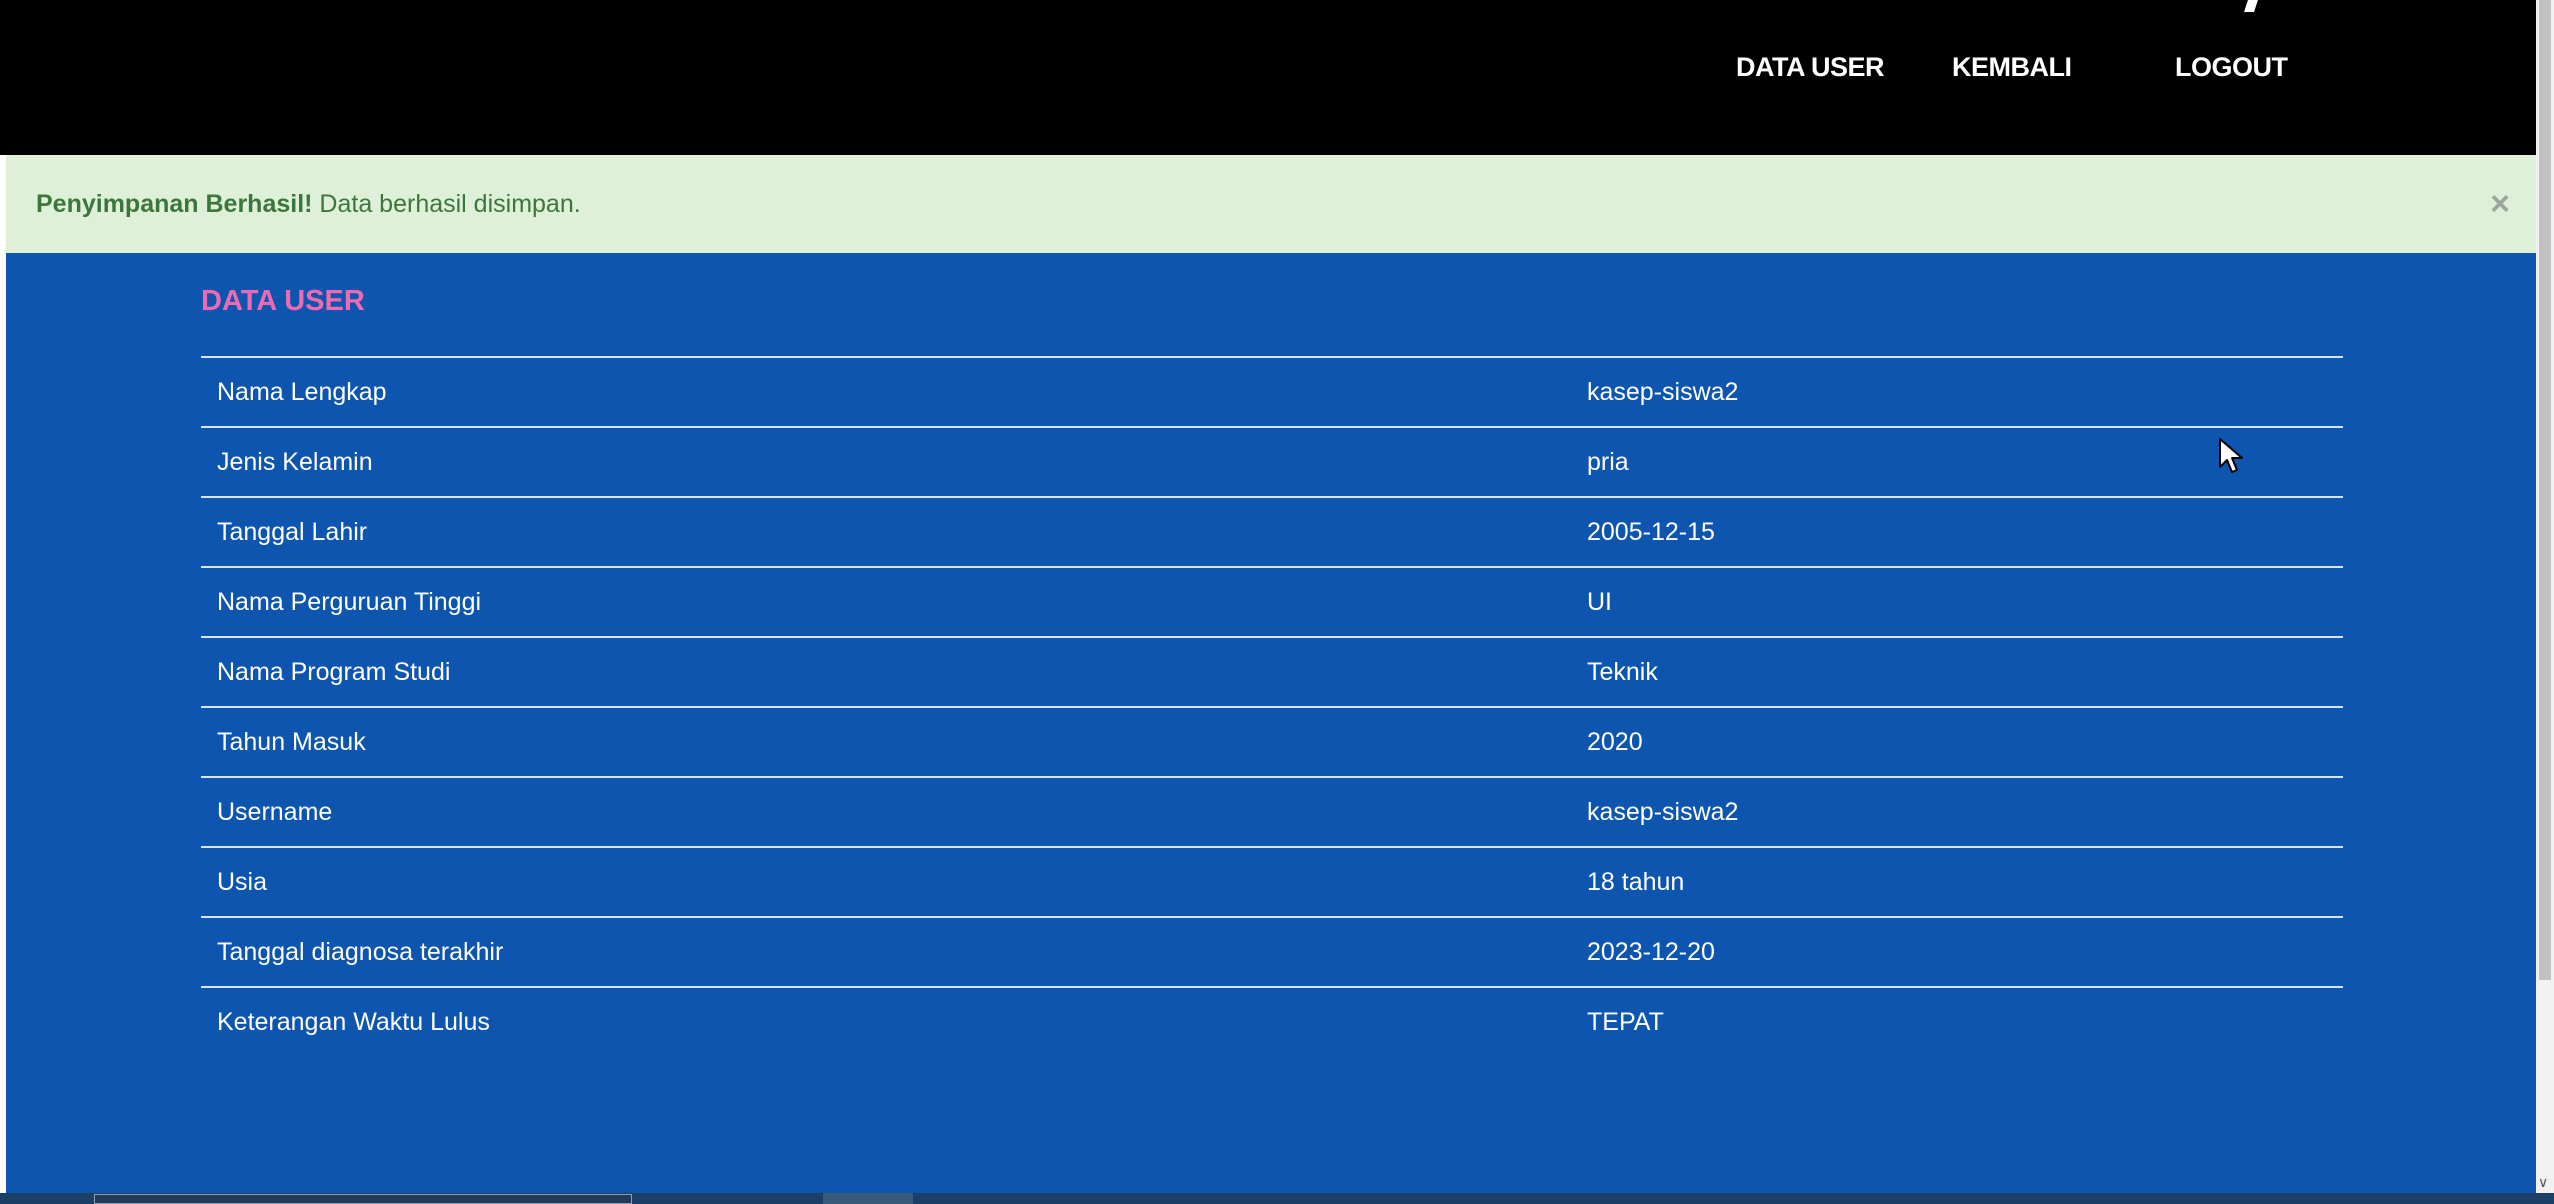 Image resolution: width=2554 pixels, height=1204 pixels. I want to click on row-label: Tanggal diagnosa terakhir, so click(360, 952).